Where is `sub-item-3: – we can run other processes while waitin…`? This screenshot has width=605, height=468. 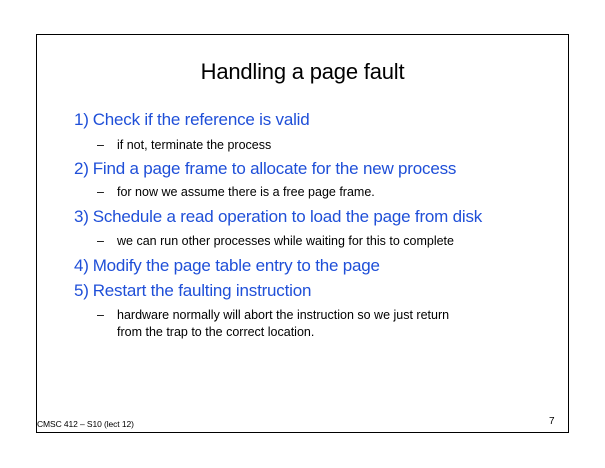 sub-item-3: – we can run other processes while waitin… is located at coordinates (275, 241).